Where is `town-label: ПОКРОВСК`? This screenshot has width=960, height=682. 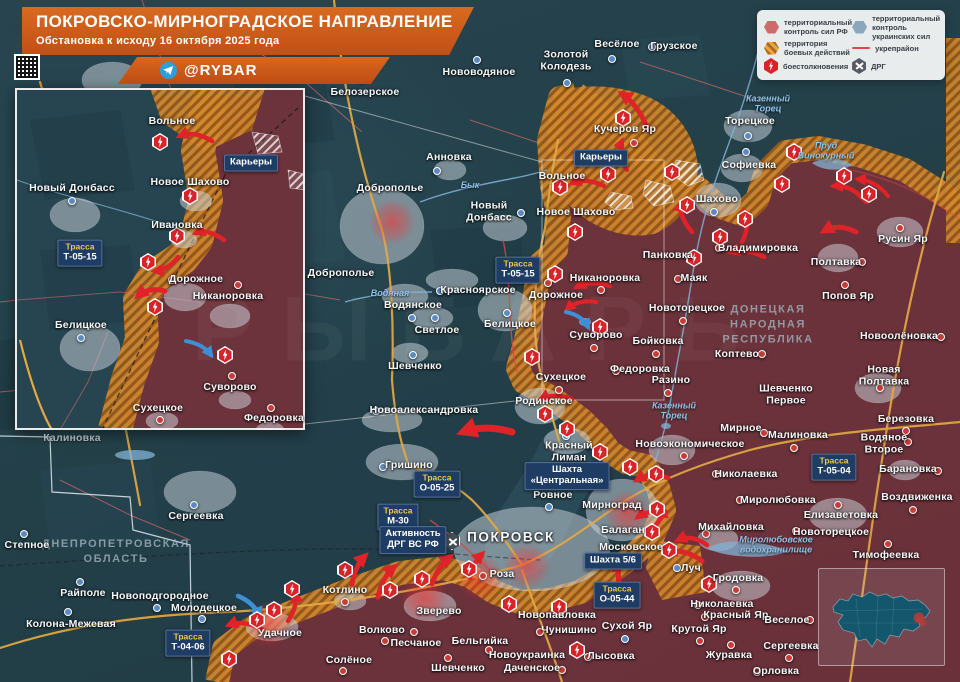
town-label: ПОКРОВСК is located at coordinates (511, 537).